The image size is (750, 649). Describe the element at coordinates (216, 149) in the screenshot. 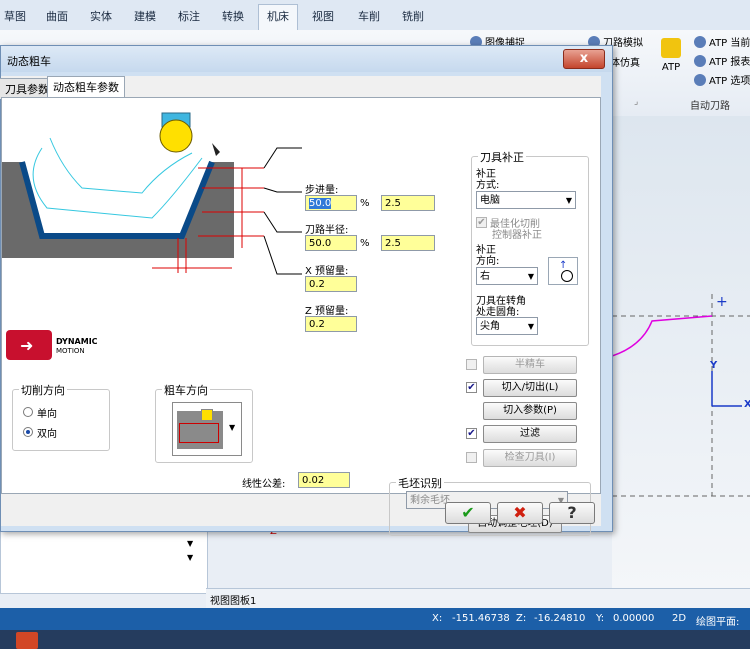

I see `mouse-cursor-icon` at that location.